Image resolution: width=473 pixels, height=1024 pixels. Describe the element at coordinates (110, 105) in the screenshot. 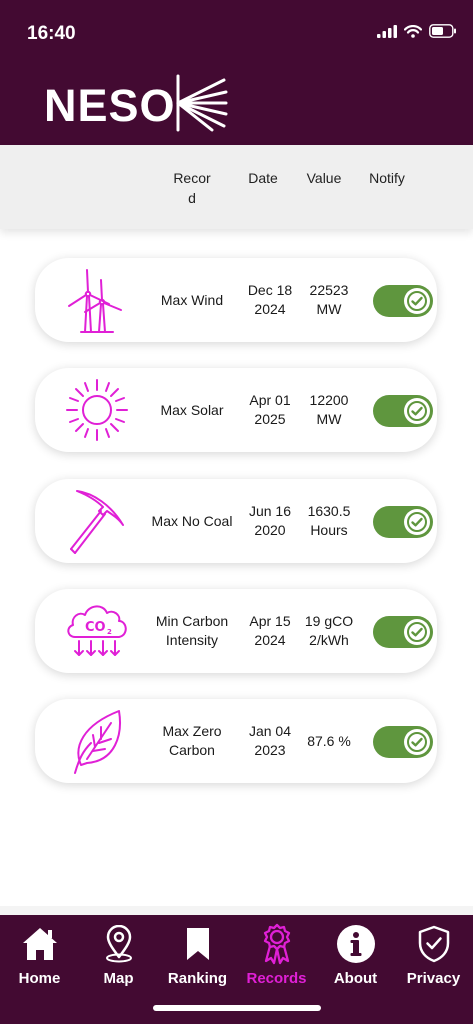

I see `logo-text: NESO` at that location.